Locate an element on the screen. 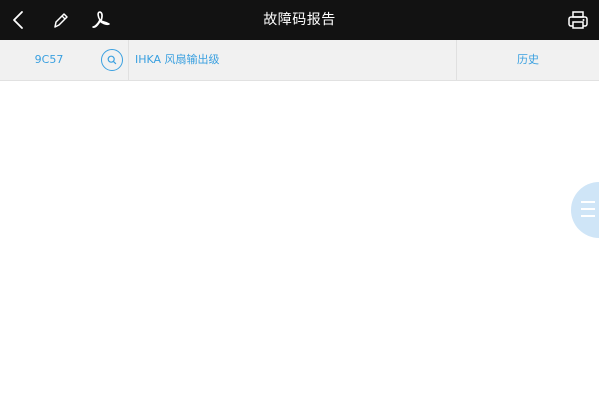  fault-description: IHKA 风扇输出级 is located at coordinates (177, 59).